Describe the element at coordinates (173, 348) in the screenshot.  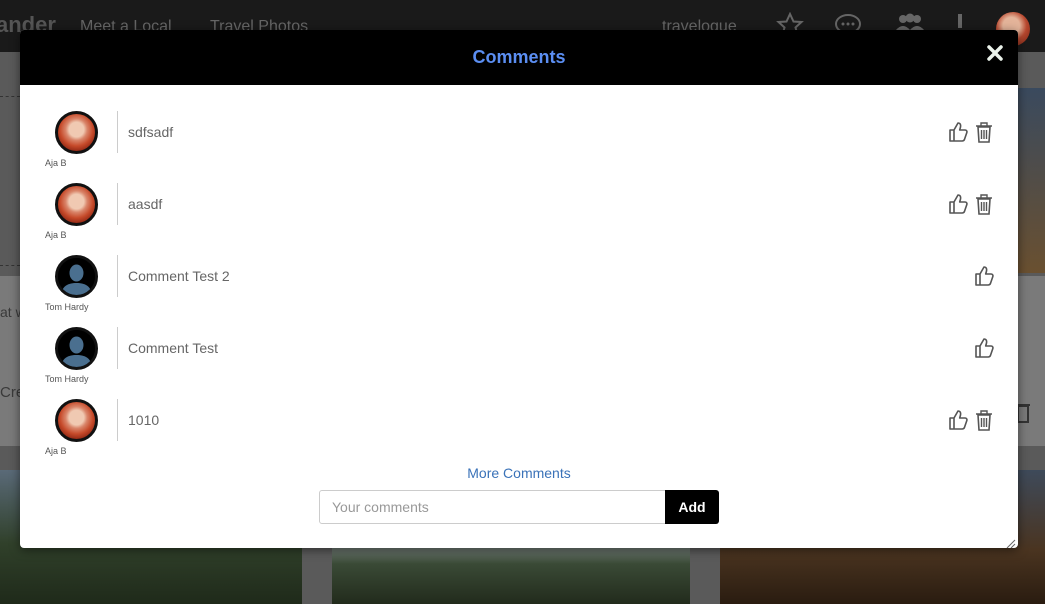
I see `comment-text: Comment Test` at that location.